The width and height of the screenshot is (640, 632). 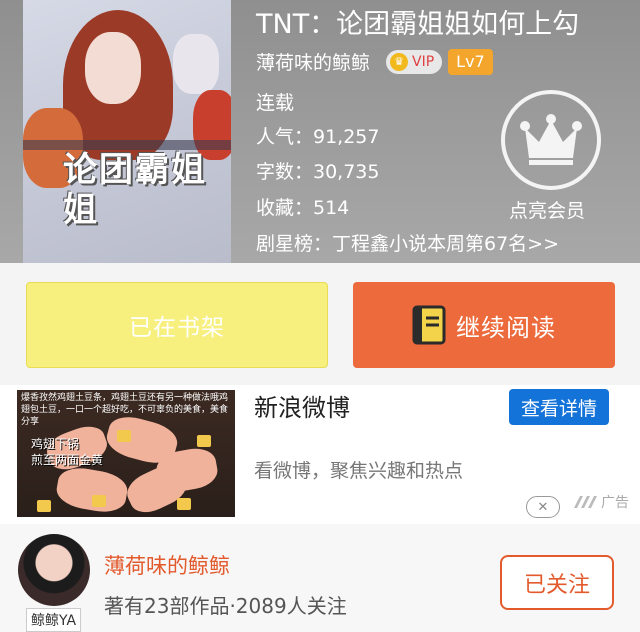 I want to click on ad-thumbnail-caption: 鸡翅下锅 煎至两面金黄, so click(x=67, y=452).